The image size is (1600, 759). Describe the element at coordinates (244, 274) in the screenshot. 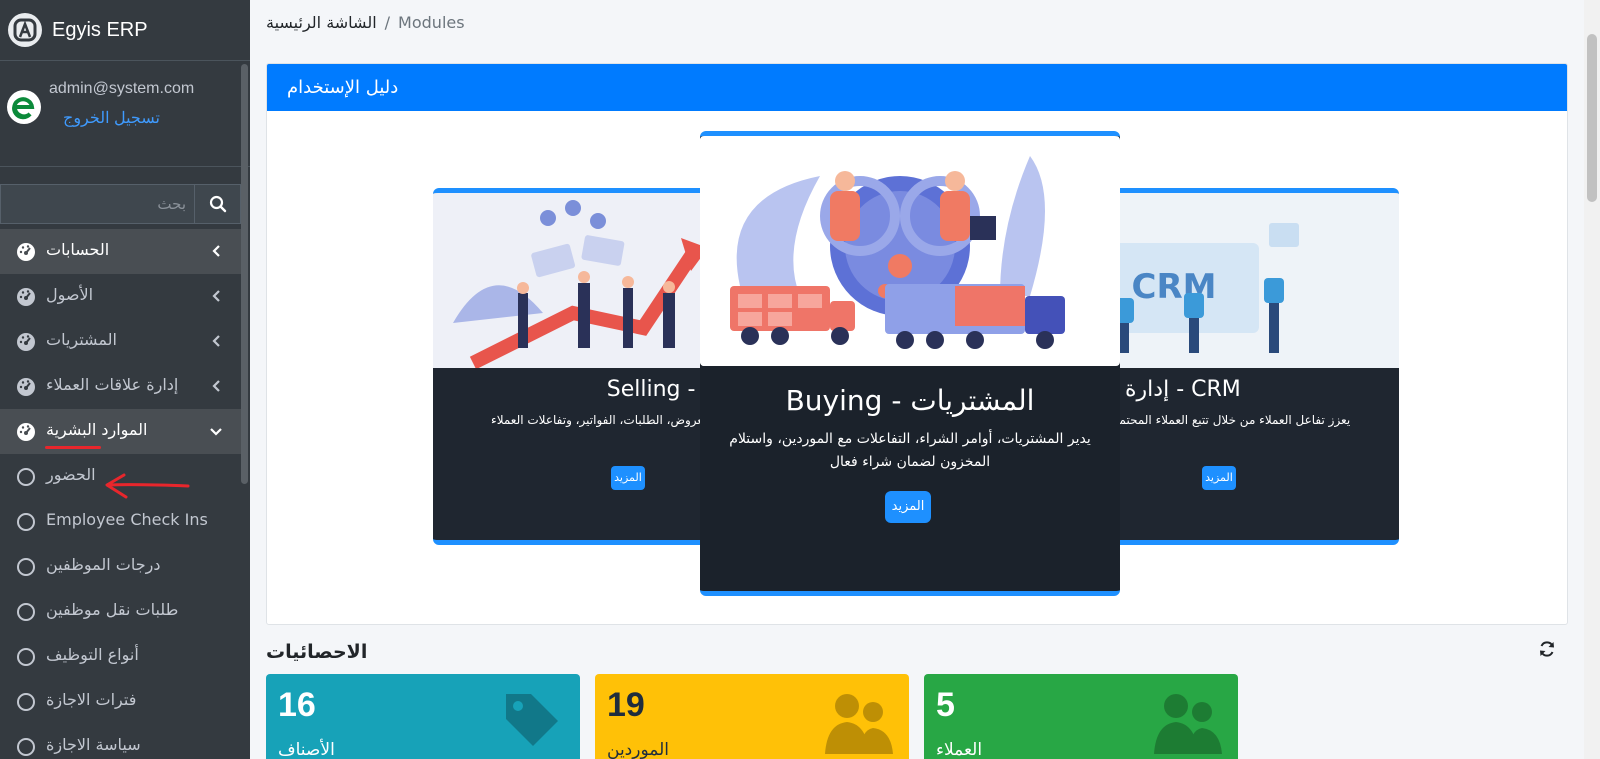

I see `sidebar-scrollbar` at that location.